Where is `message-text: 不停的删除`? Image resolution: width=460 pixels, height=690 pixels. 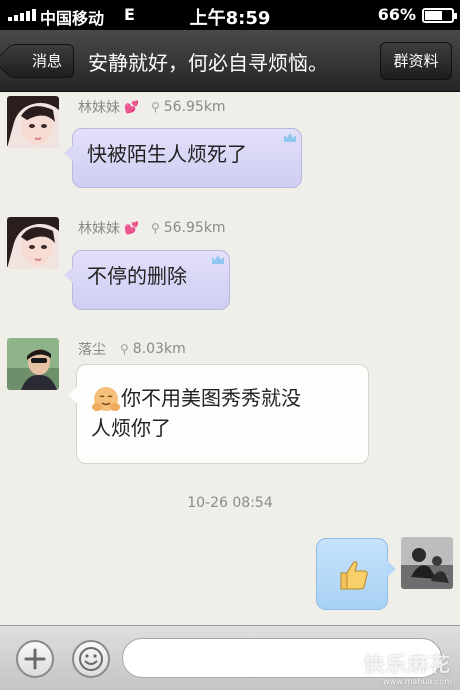
message-text: 不停的删除 is located at coordinates (137, 276).